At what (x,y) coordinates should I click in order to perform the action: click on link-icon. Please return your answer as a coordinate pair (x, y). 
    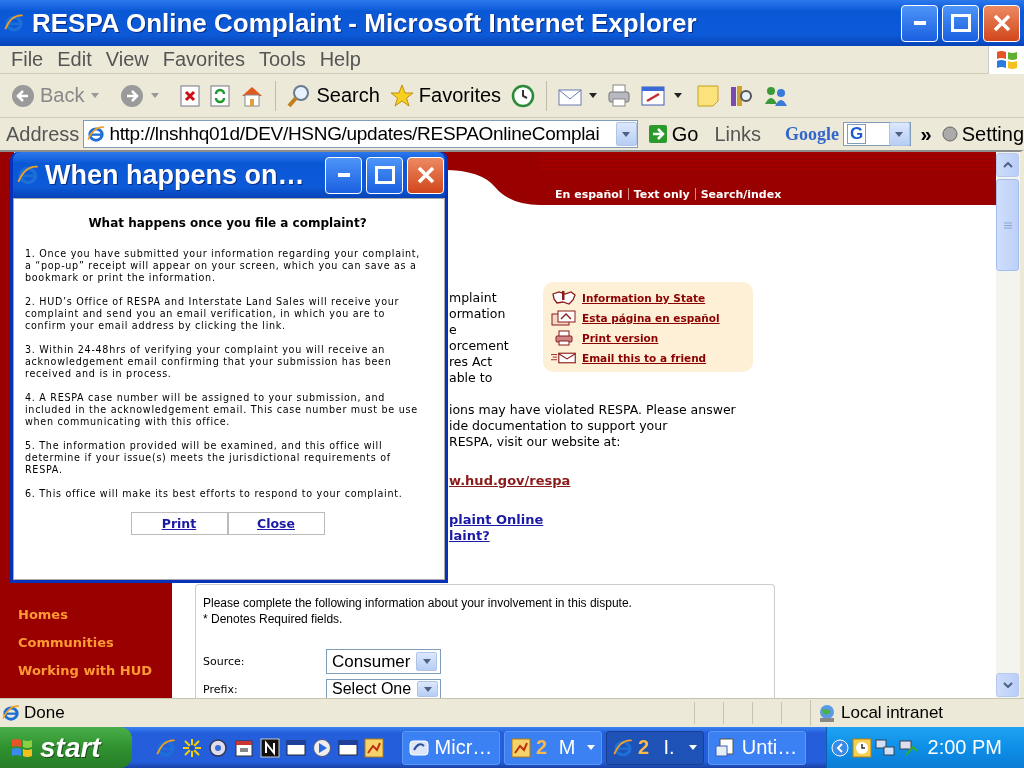
    Looking at the image, I should click on (419, 747).